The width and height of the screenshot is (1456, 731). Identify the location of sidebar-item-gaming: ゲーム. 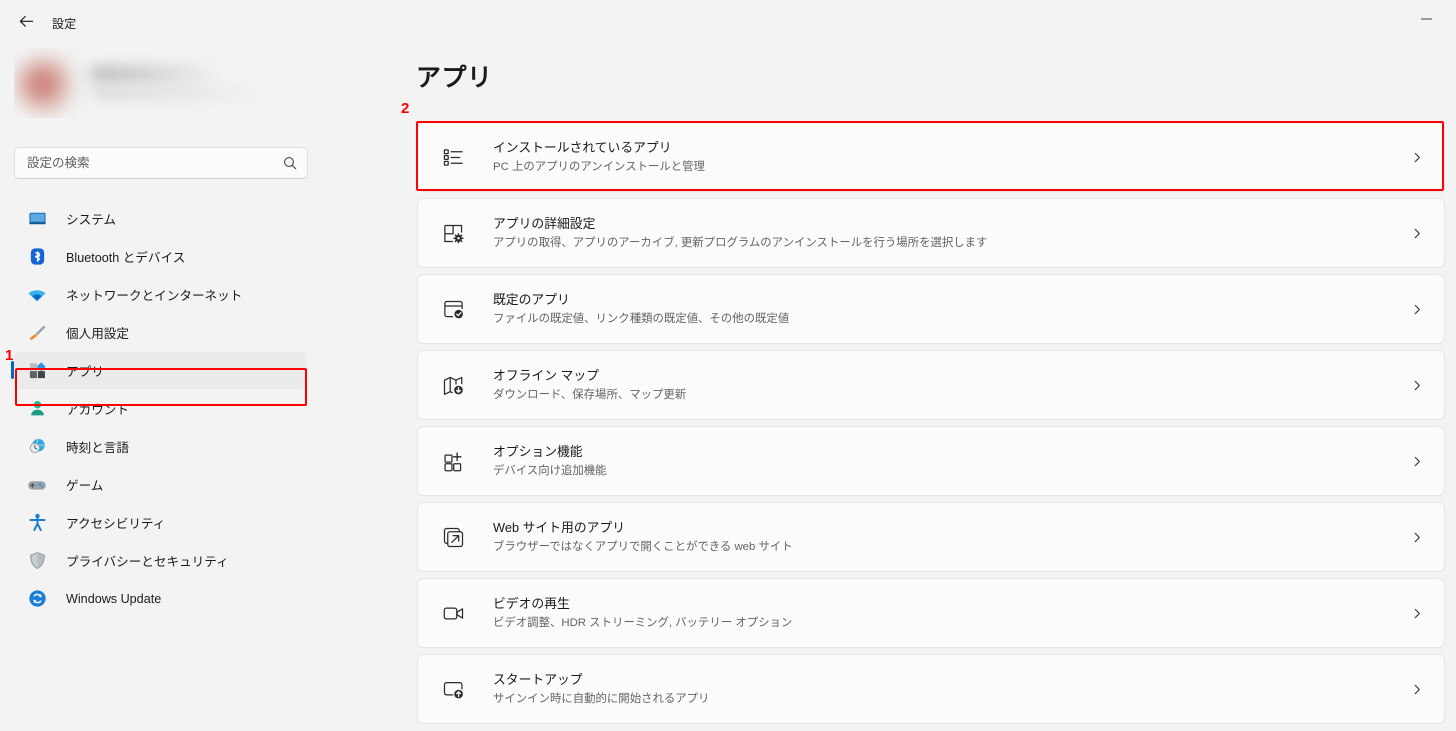
(160, 484).